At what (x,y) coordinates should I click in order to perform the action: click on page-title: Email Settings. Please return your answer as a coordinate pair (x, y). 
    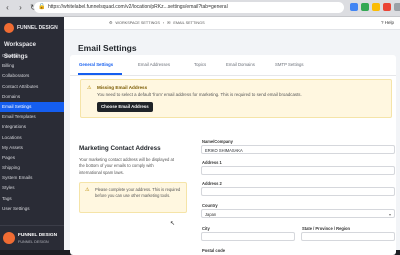
    Looking at the image, I should click on (107, 48).